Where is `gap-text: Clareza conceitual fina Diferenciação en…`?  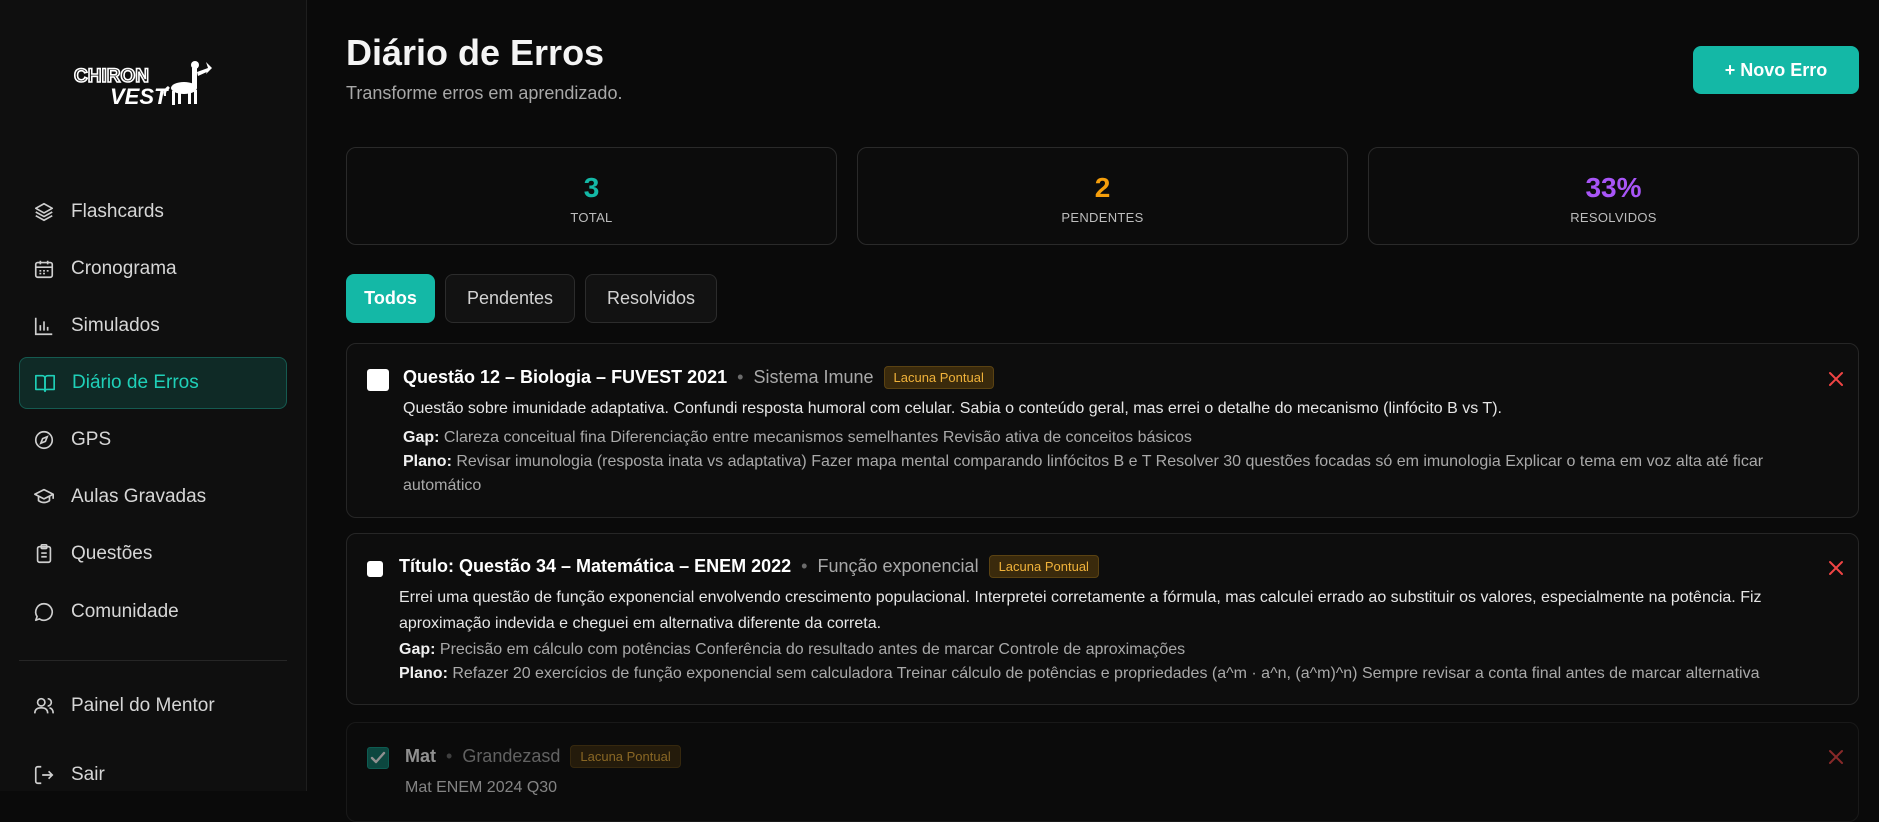 gap-text: Clareza conceitual fina Diferenciação en… is located at coordinates (817, 437).